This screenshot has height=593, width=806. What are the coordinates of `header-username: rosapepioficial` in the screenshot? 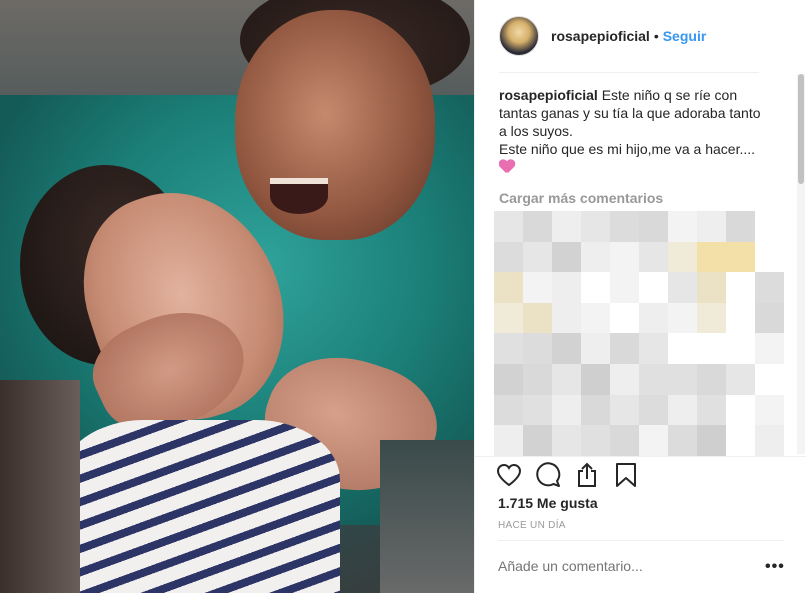 It's located at (600, 36).